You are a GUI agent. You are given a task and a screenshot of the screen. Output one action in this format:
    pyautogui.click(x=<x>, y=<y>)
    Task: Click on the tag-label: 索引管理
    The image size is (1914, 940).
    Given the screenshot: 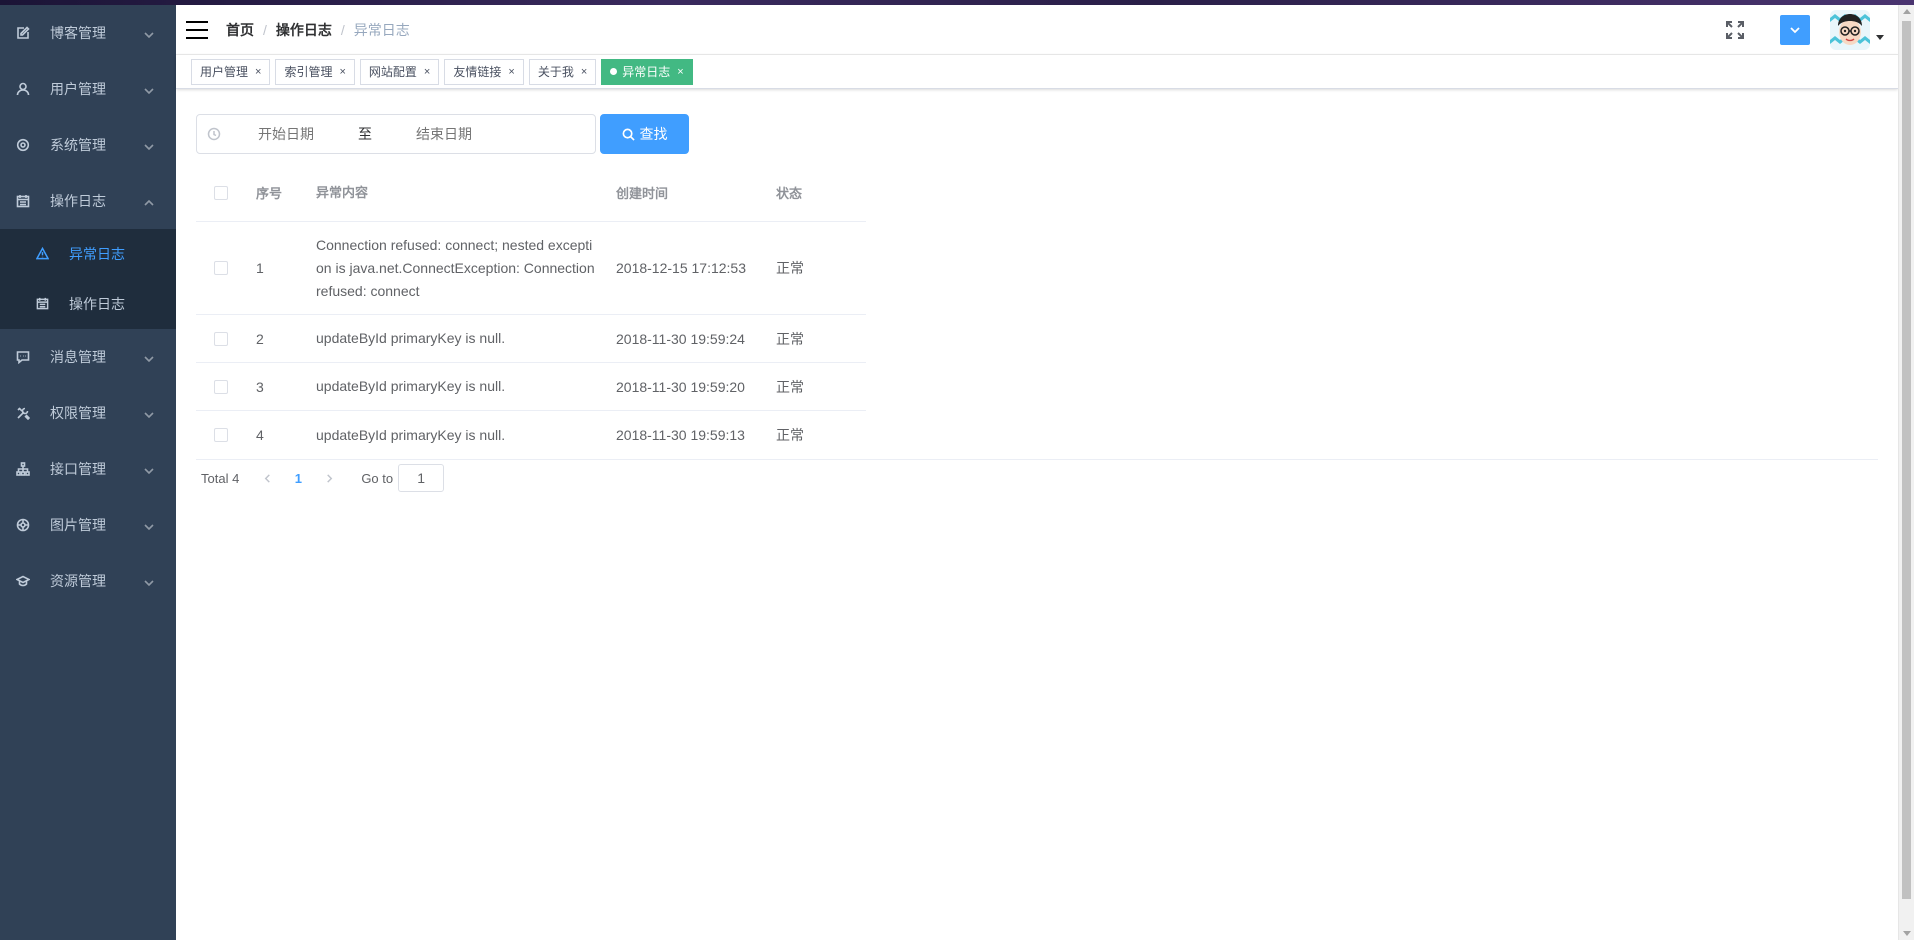 What is the action you would take?
    pyautogui.click(x=308, y=72)
    